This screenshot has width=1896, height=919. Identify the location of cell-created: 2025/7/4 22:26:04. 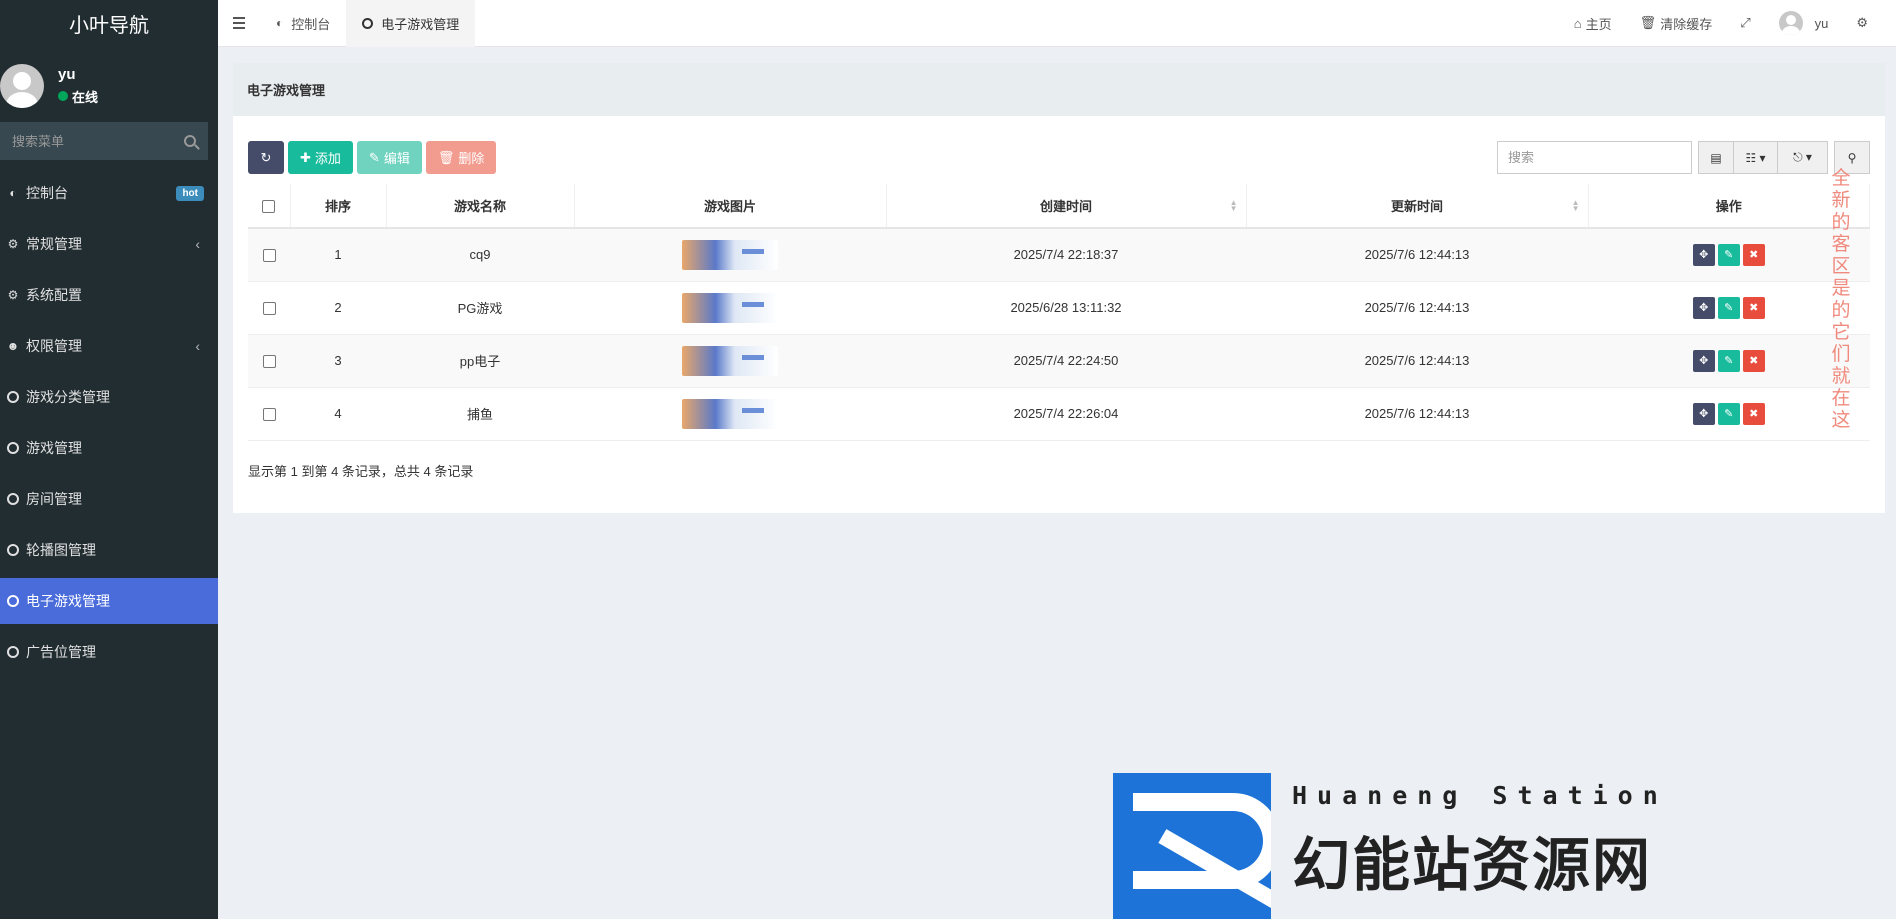
(1066, 414).